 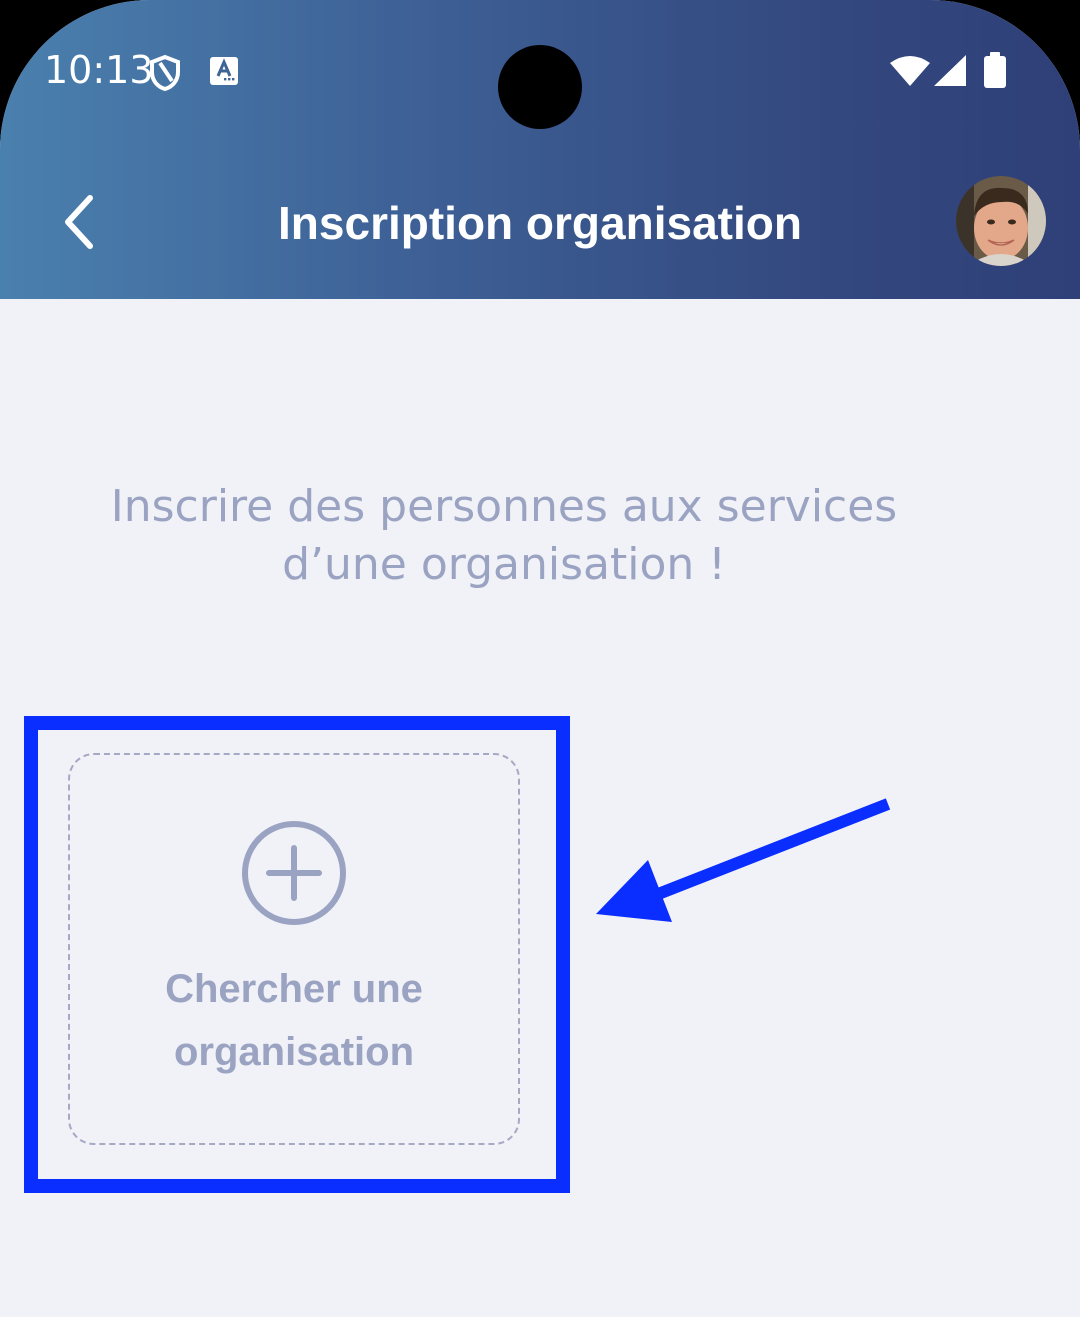 I want to click on user-avatar, so click(x=1001, y=221).